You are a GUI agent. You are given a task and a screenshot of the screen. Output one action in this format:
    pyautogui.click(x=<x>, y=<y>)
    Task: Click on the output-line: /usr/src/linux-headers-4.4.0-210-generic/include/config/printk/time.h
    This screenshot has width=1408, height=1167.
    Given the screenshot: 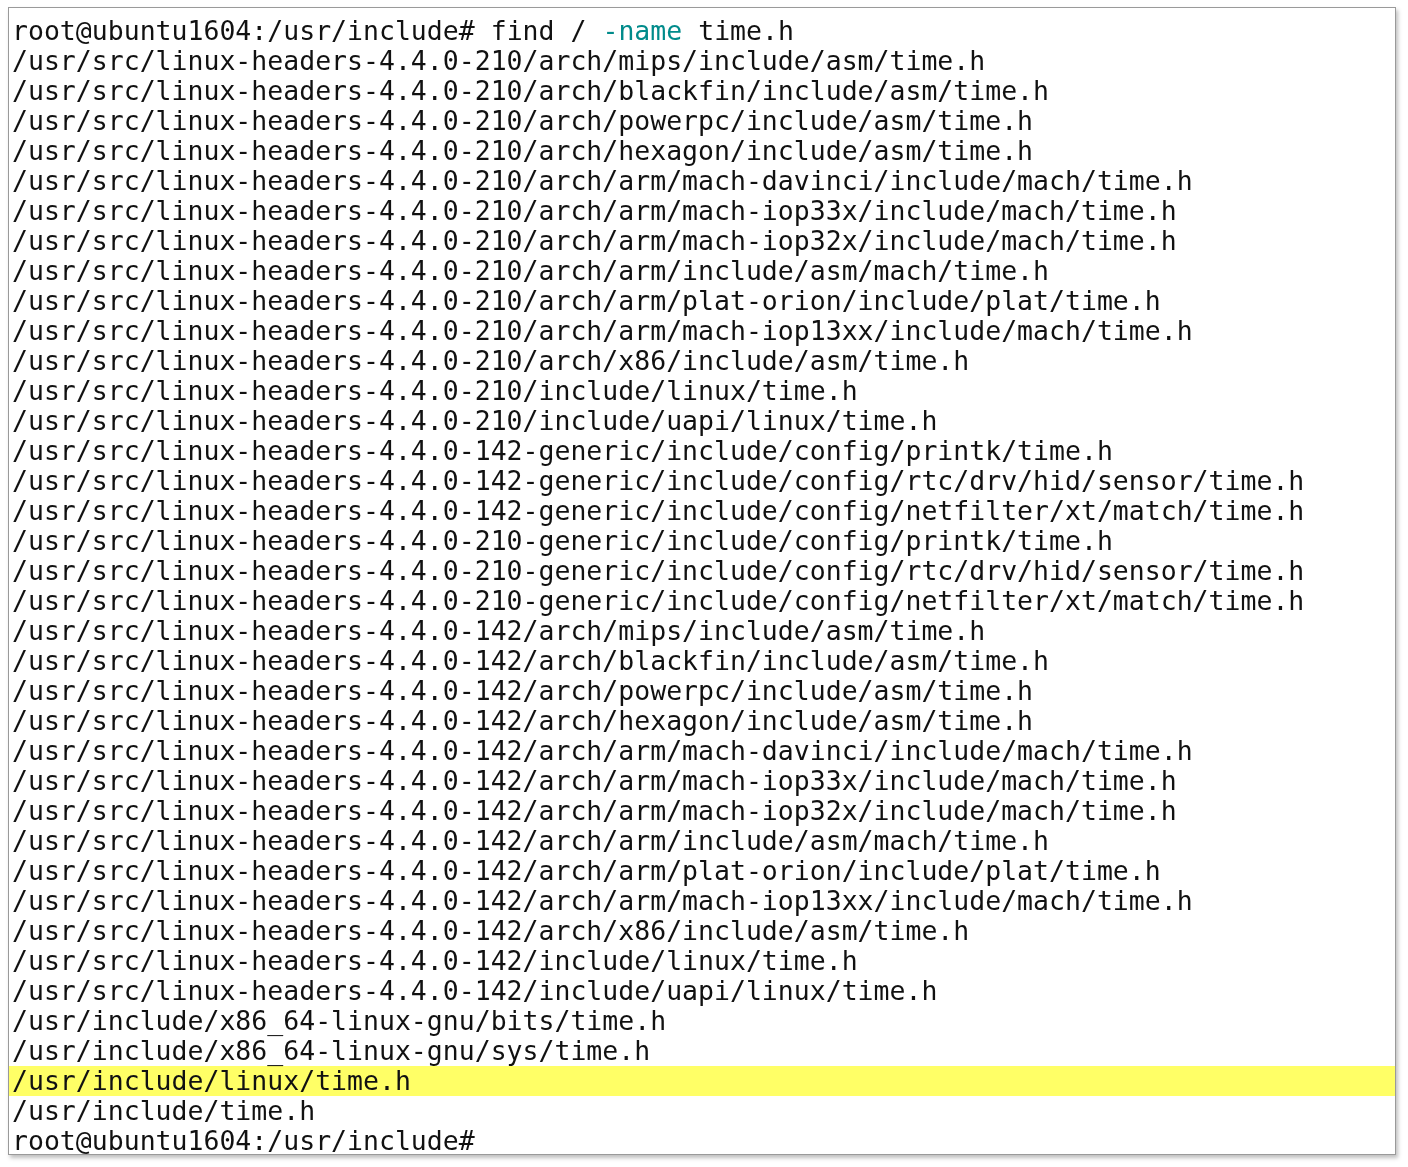 What is the action you would take?
    pyautogui.click(x=562, y=541)
    